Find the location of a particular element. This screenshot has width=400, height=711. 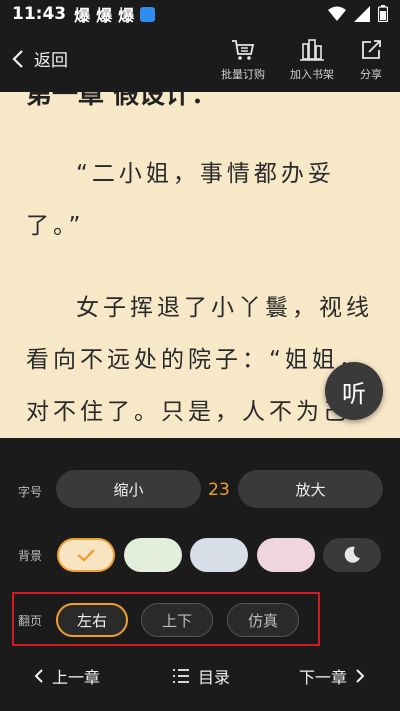

status-notifications: 爆 爆 爆 is located at coordinates (115, 14).